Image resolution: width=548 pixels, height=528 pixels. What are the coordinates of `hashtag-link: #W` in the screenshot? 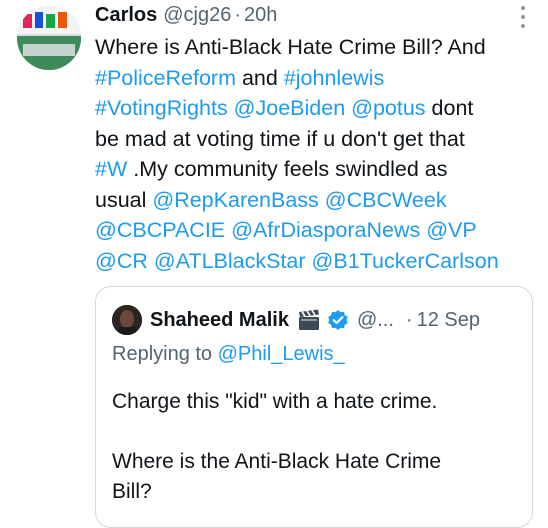 It's located at (111, 169).